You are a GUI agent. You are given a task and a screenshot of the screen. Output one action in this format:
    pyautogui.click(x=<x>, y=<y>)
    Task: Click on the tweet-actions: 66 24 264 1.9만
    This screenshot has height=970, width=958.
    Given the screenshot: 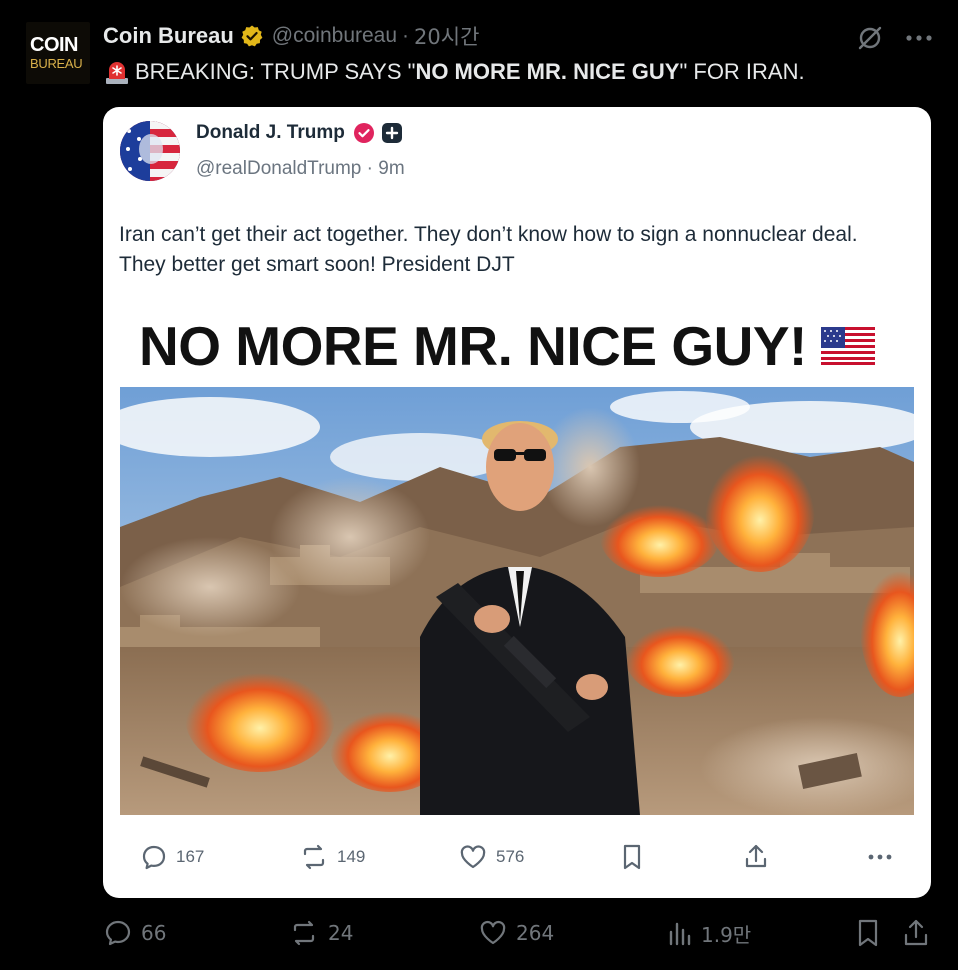 What is the action you would take?
    pyautogui.click(x=479, y=934)
    